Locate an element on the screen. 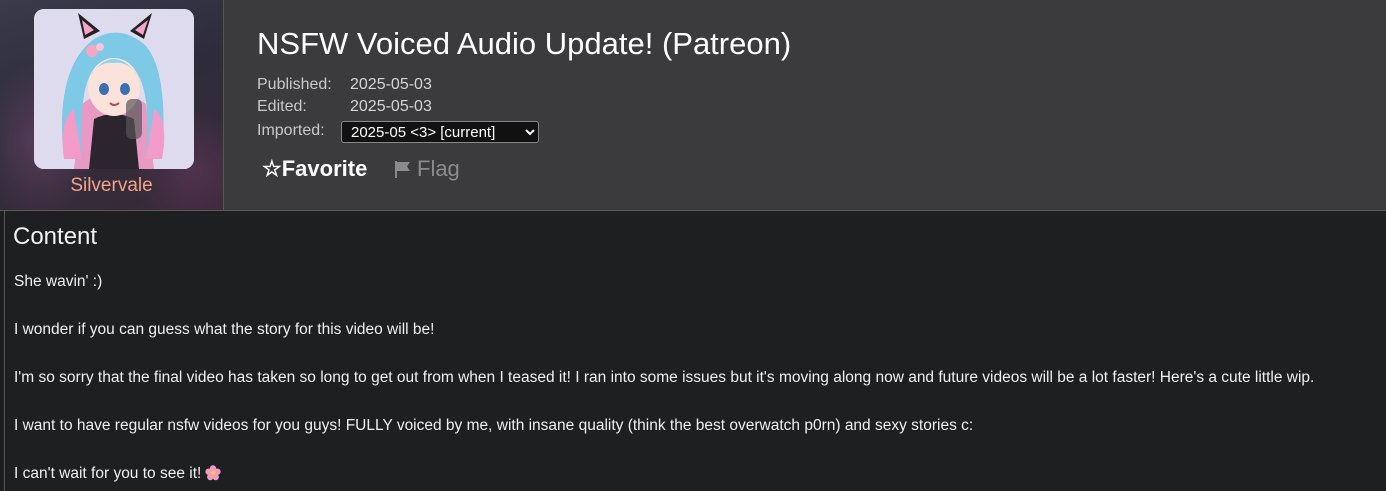  published-row: Published: 2025-05-03 is located at coordinates (344, 85).